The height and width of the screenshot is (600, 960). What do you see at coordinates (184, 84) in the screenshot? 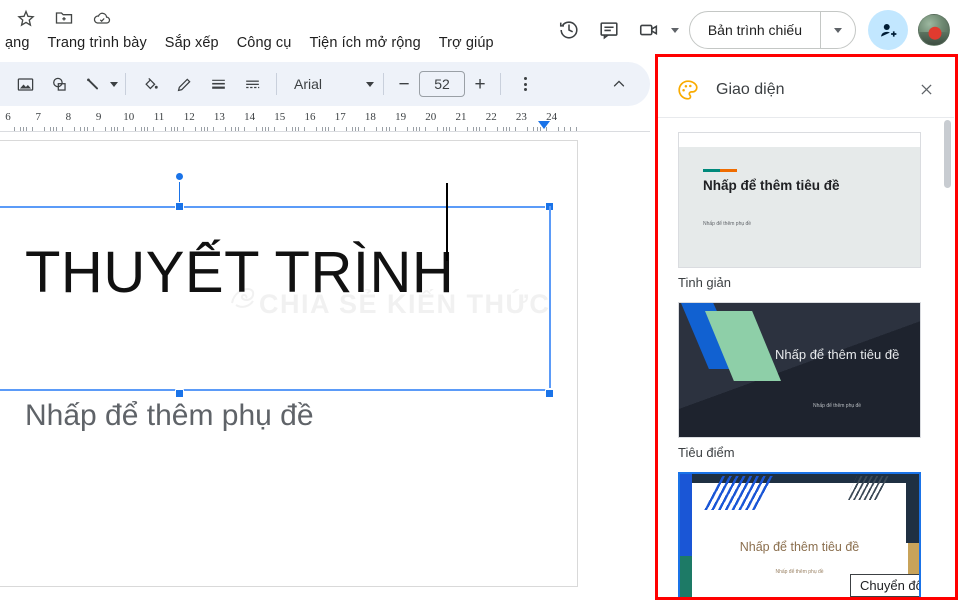
I see `border-color-pencil-icon` at bounding box center [184, 84].